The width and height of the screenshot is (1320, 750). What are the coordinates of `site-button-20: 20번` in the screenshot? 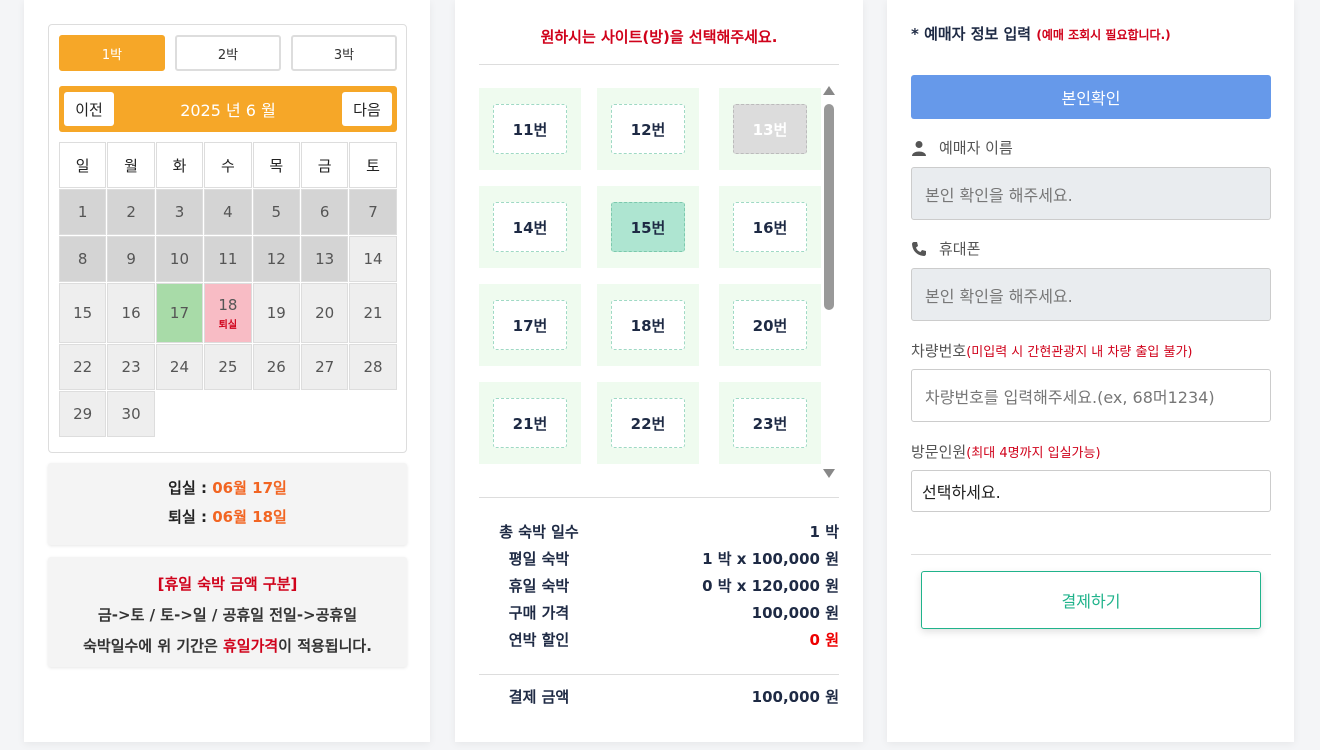 It's located at (770, 325).